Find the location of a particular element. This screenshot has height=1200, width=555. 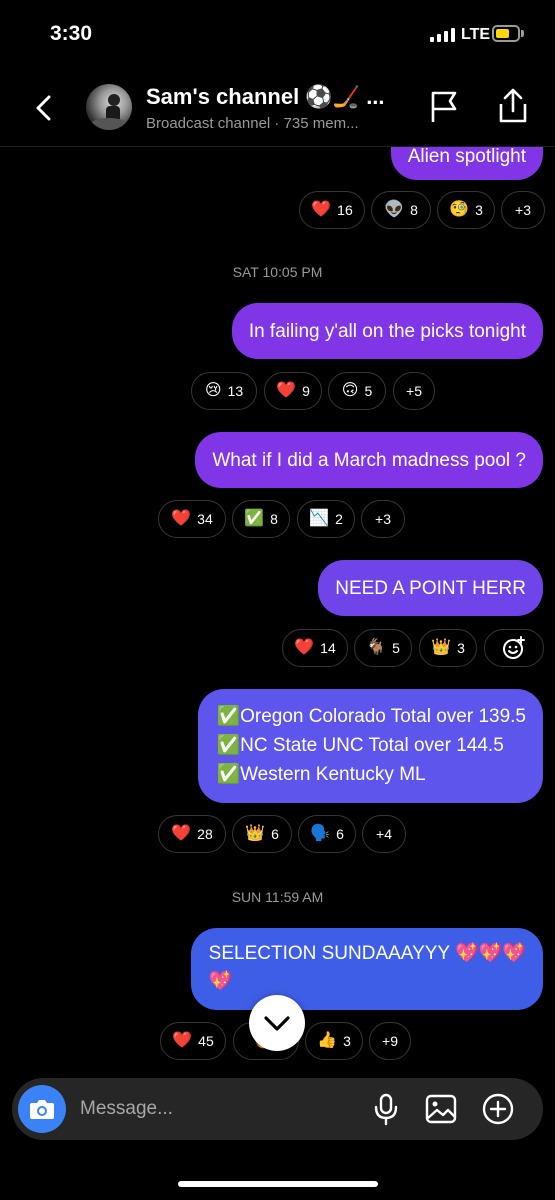

network-label: LTE is located at coordinates (476, 34).